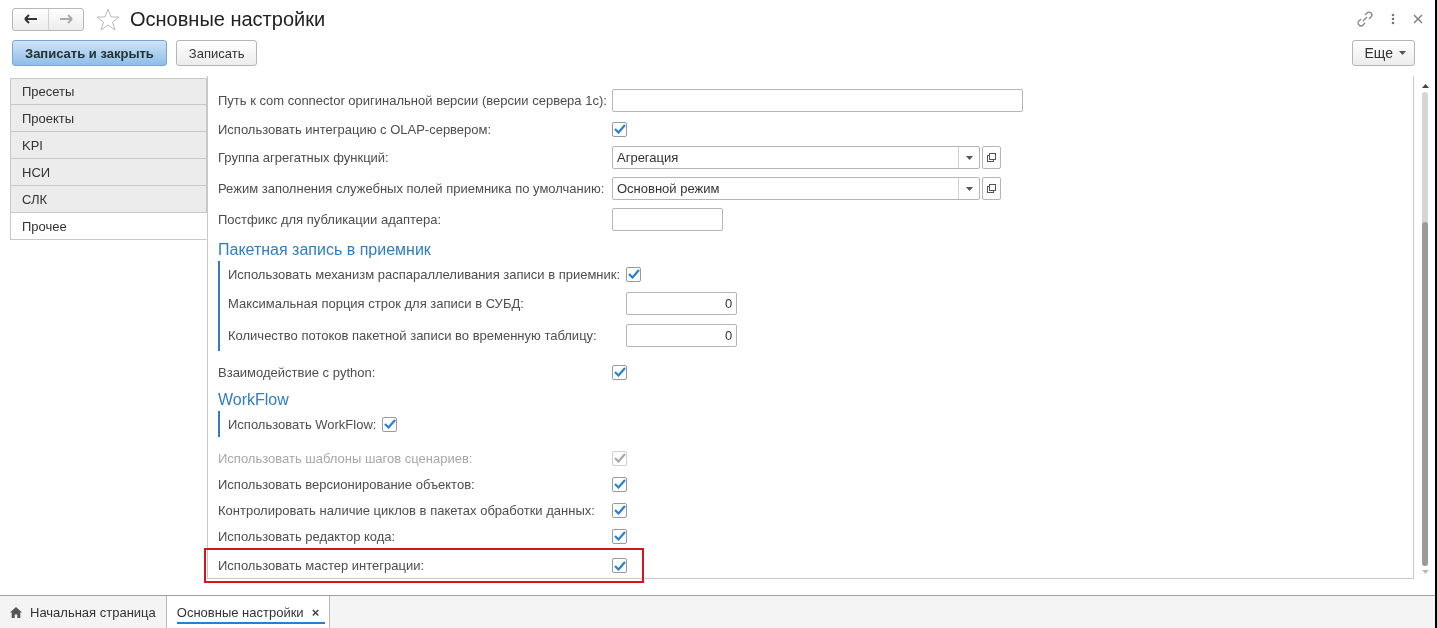 This screenshot has height=628, width=1437. What do you see at coordinates (108, 172) in the screenshot?
I see `sidebar-tab: НСИ` at bounding box center [108, 172].